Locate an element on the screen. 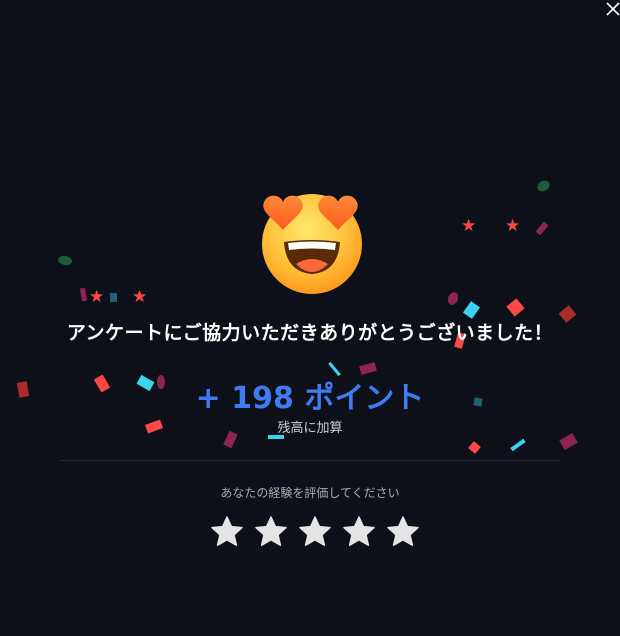 The height and width of the screenshot is (636, 620). thank-you-heading: アンケートにご協力いただきありがとうございました！ is located at coordinates (310, 333).